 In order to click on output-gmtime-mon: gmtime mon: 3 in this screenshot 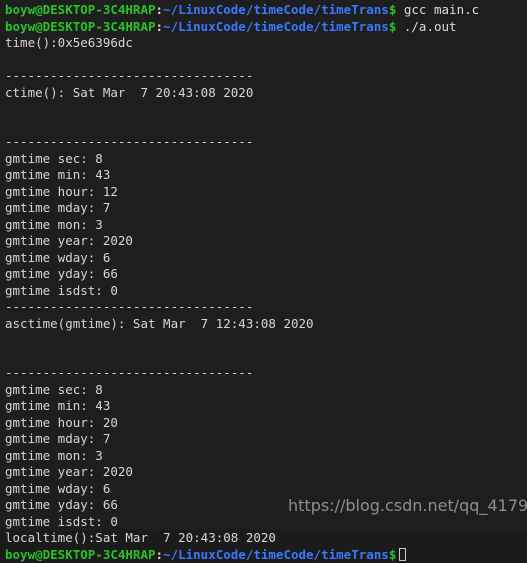, I will do `click(266, 225)`.